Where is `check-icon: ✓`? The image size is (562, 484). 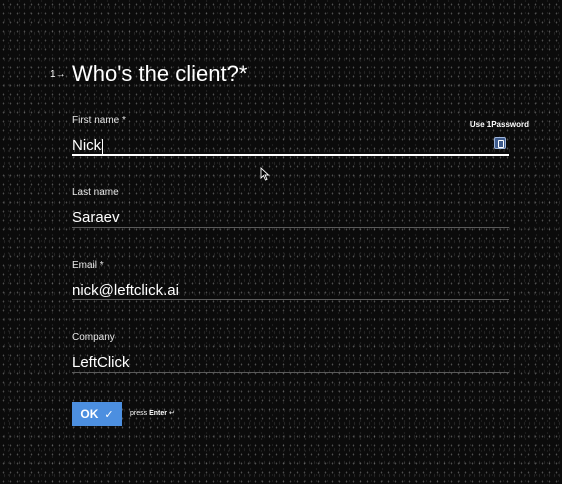
check-icon: ✓ is located at coordinates (109, 414).